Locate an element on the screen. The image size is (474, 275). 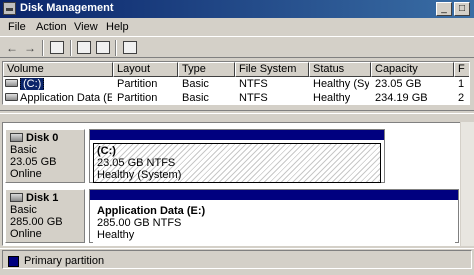
column-type: Type is located at coordinates (206, 69).